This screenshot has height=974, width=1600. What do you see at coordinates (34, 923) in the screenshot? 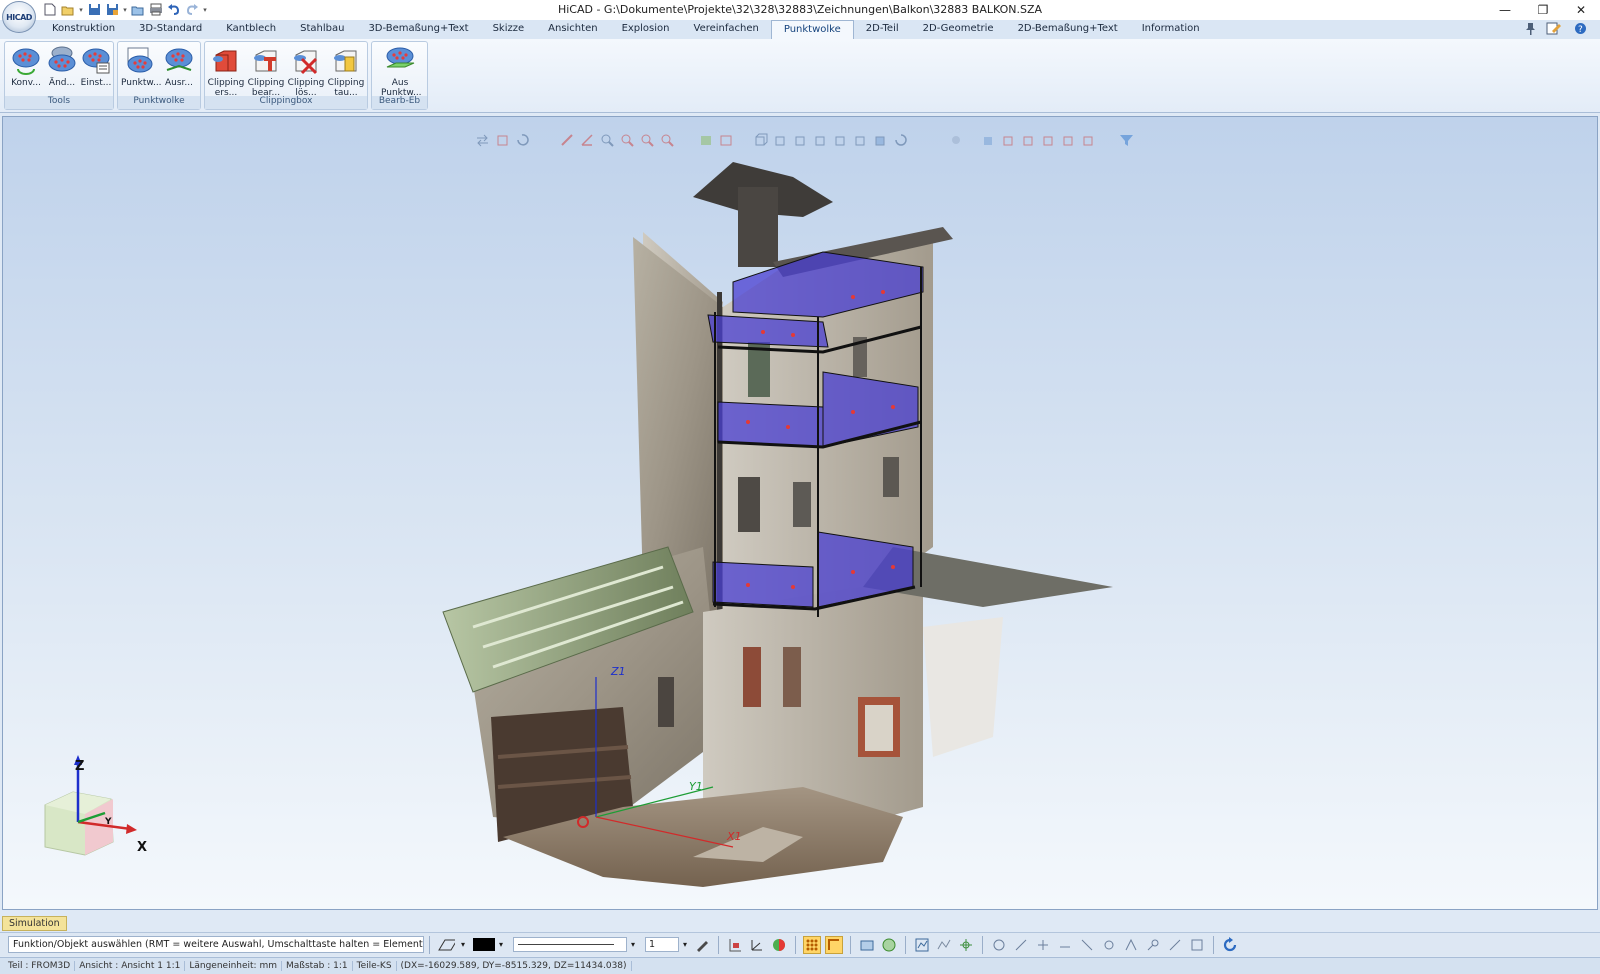
I see `simulation-tab: Simulation` at bounding box center [34, 923].